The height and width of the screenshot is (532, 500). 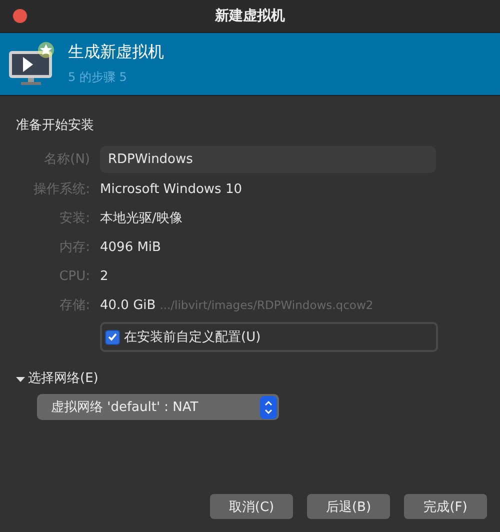 What do you see at coordinates (20, 379) in the screenshot?
I see `expander-icon` at bounding box center [20, 379].